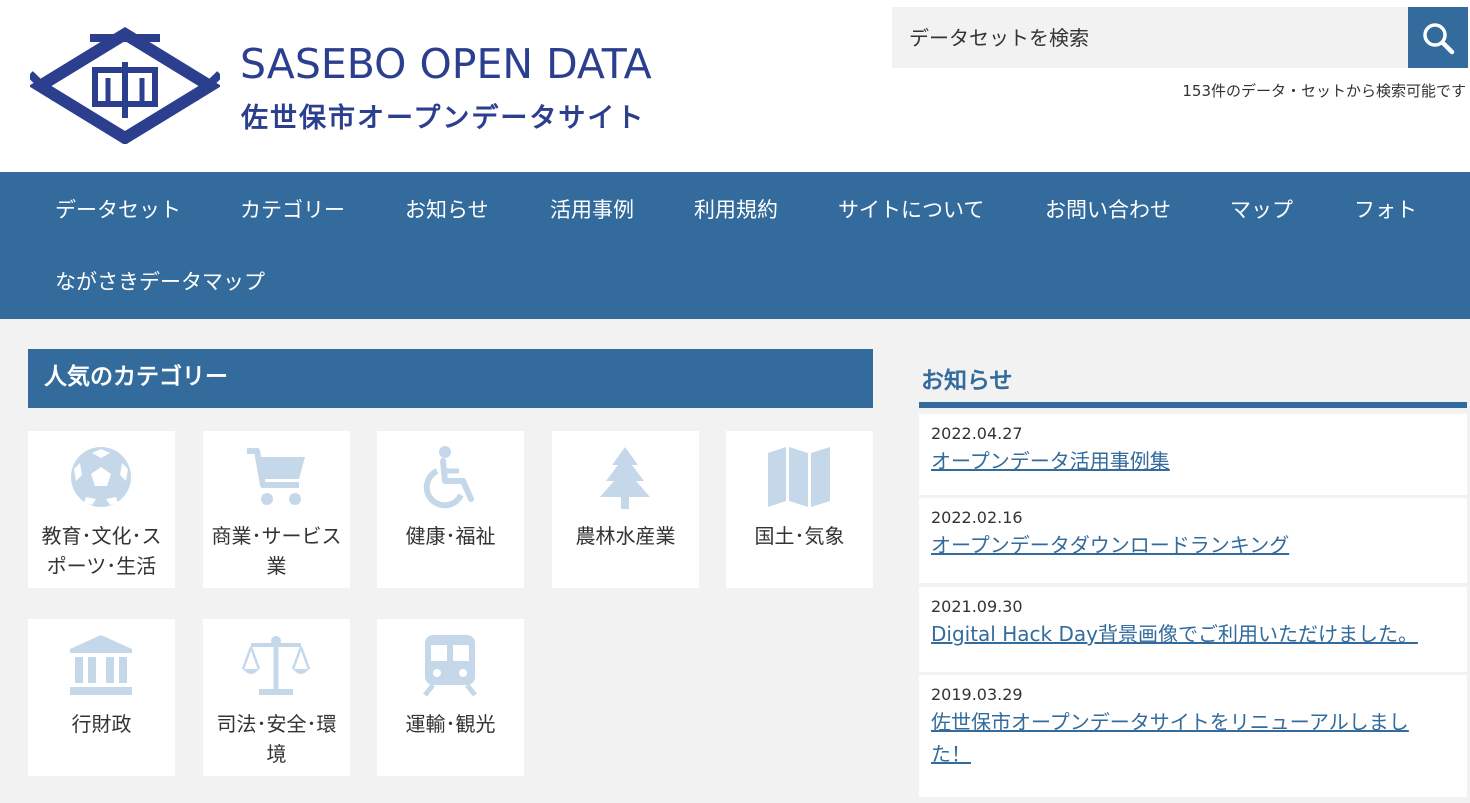  I want to click on wheelchair-icon, so click(448, 477).